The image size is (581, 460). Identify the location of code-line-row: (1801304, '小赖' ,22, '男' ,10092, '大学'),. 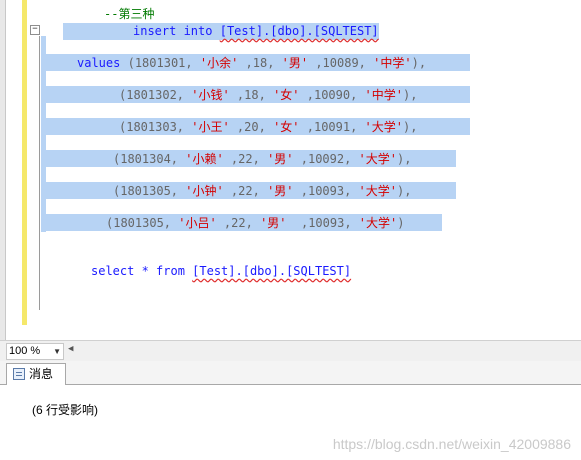
(262, 159).